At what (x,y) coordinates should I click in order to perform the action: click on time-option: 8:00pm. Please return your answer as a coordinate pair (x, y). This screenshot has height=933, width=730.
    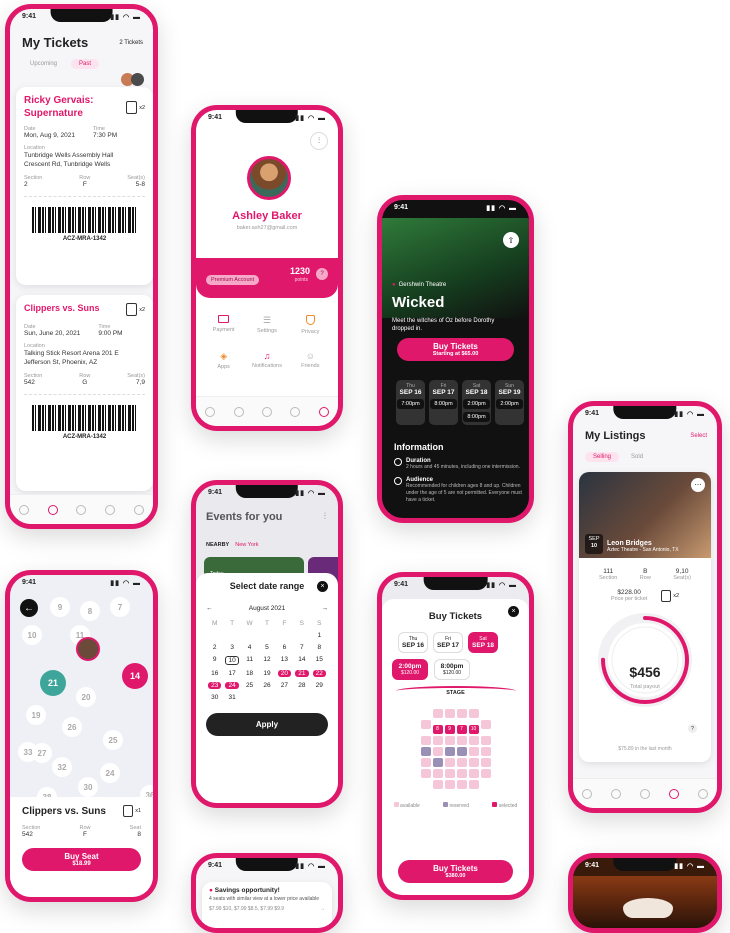
    Looking at the image, I should click on (476, 417).